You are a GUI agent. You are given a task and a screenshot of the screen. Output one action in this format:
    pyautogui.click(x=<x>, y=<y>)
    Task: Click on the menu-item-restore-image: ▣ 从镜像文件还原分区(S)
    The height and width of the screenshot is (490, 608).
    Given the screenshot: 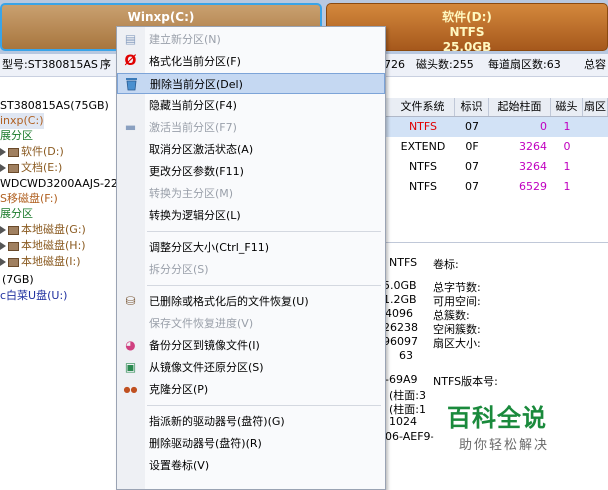 What is the action you would take?
    pyautogui.click(x=251, y=367)
    